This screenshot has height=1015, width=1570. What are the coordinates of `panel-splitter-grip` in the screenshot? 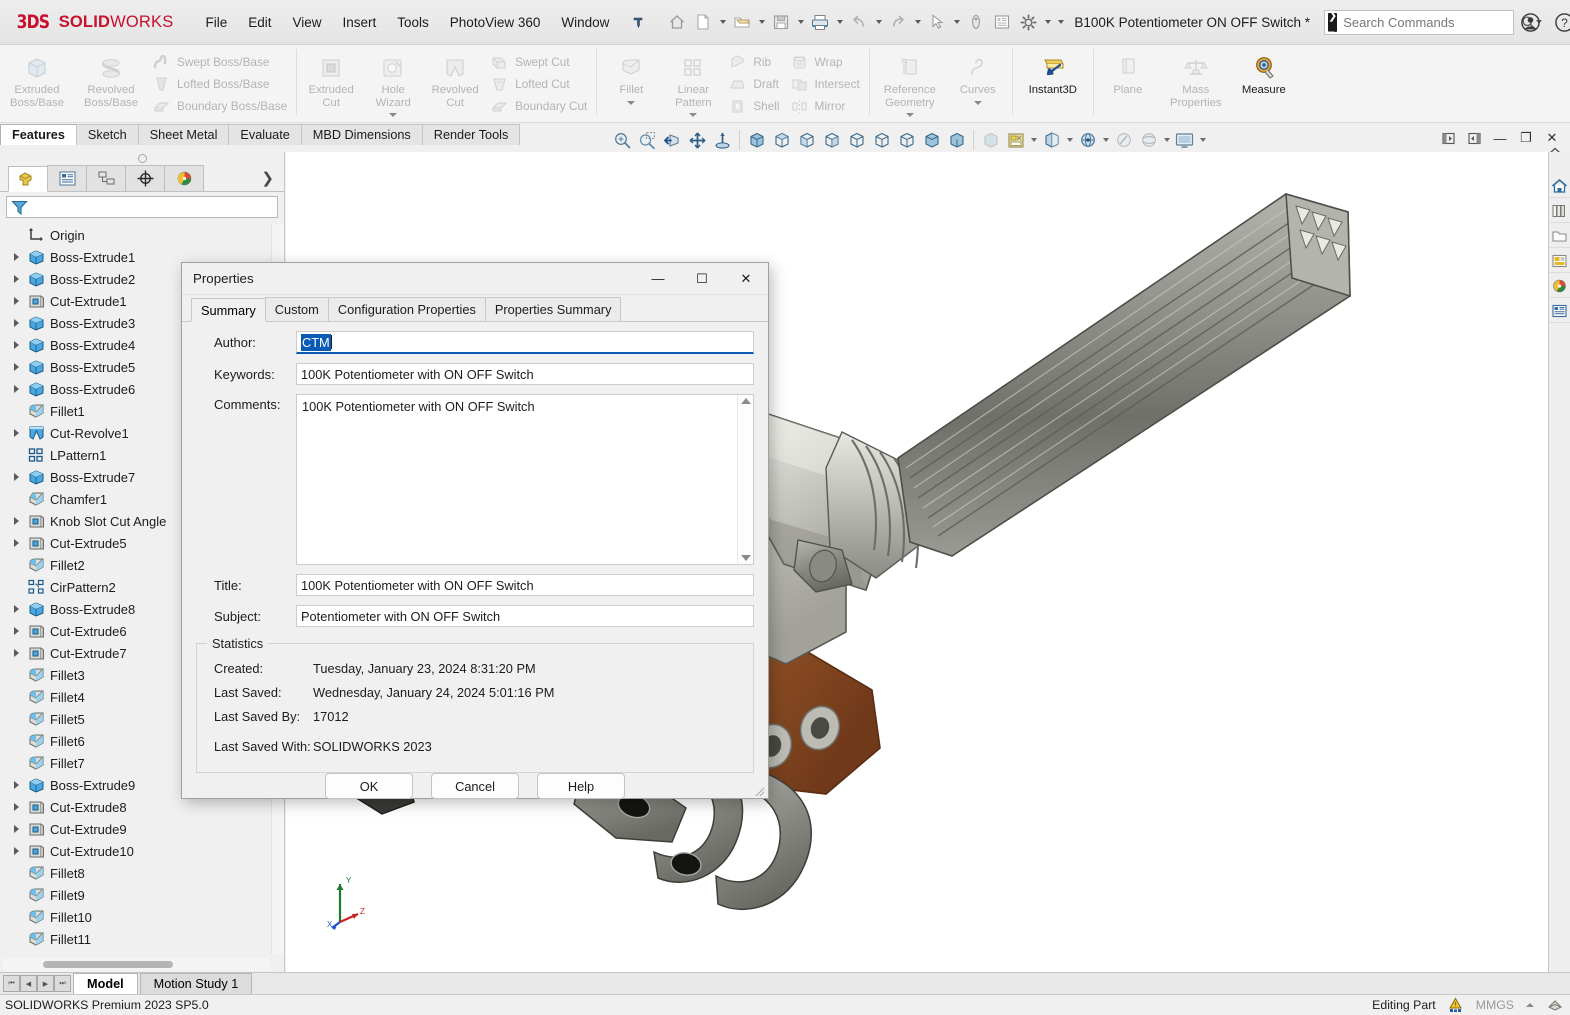 It's located at (142, 158).